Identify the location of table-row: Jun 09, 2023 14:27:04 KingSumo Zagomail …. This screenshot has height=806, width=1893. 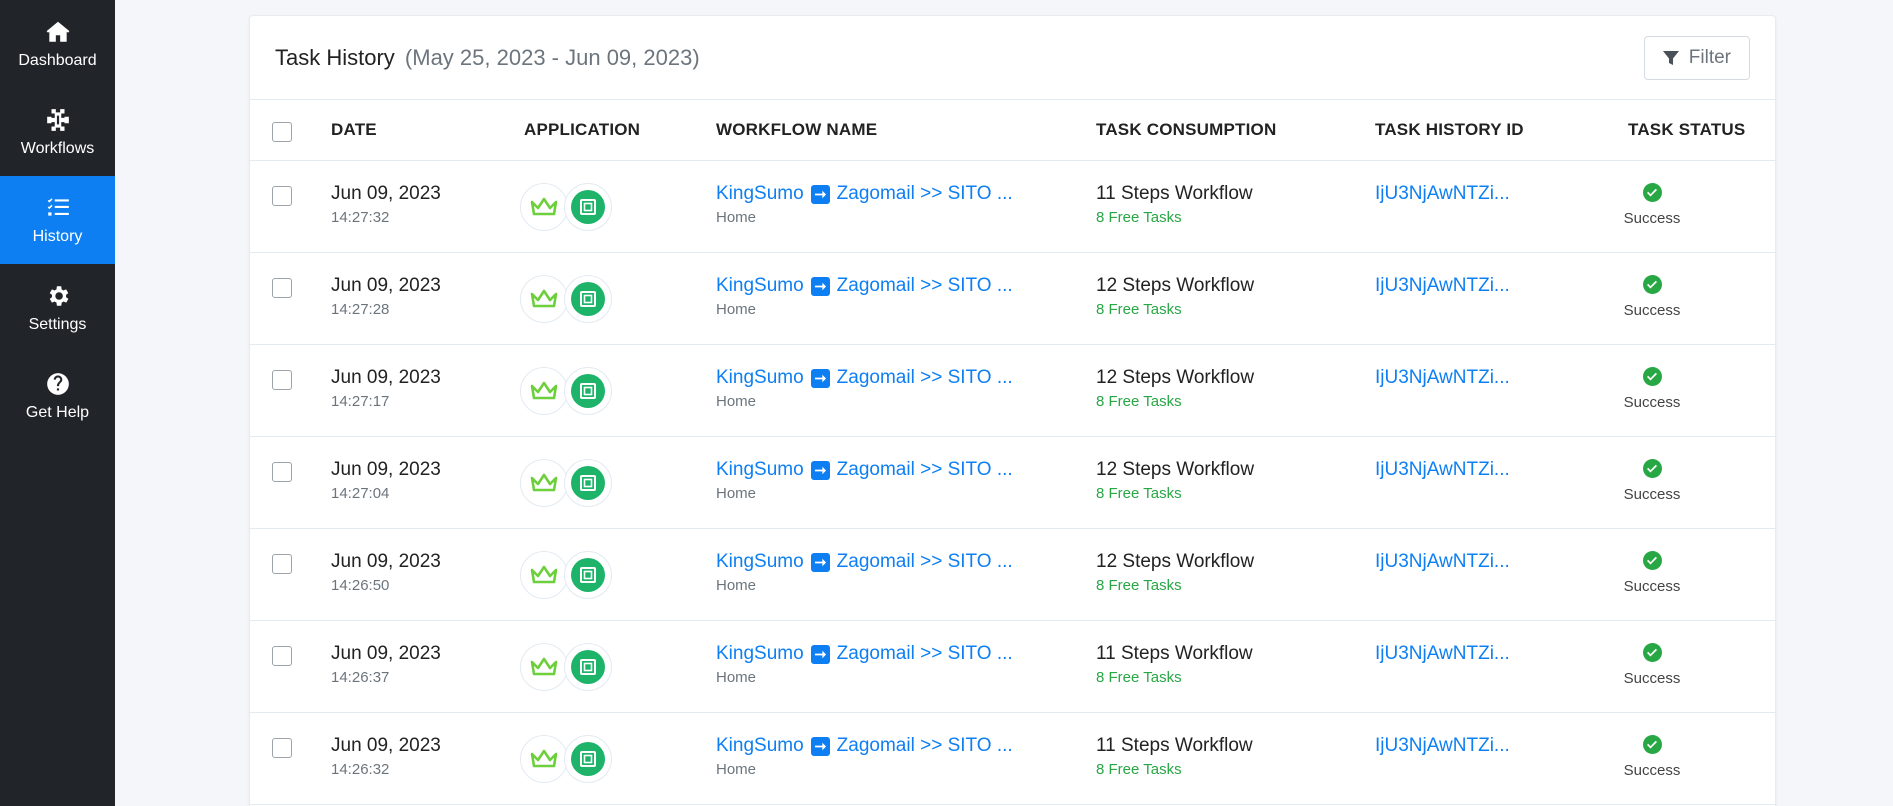
(1012, 483).